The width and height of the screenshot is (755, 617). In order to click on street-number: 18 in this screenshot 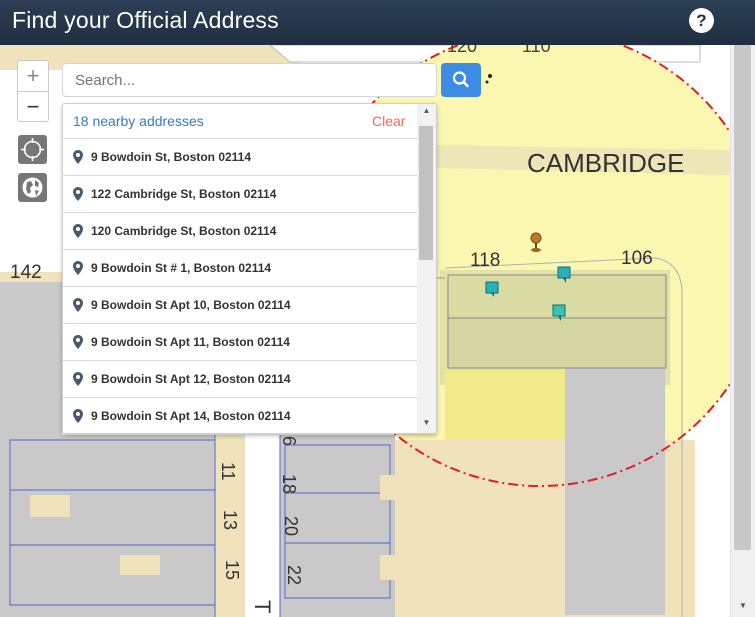, I will do `click(289, 484)`.